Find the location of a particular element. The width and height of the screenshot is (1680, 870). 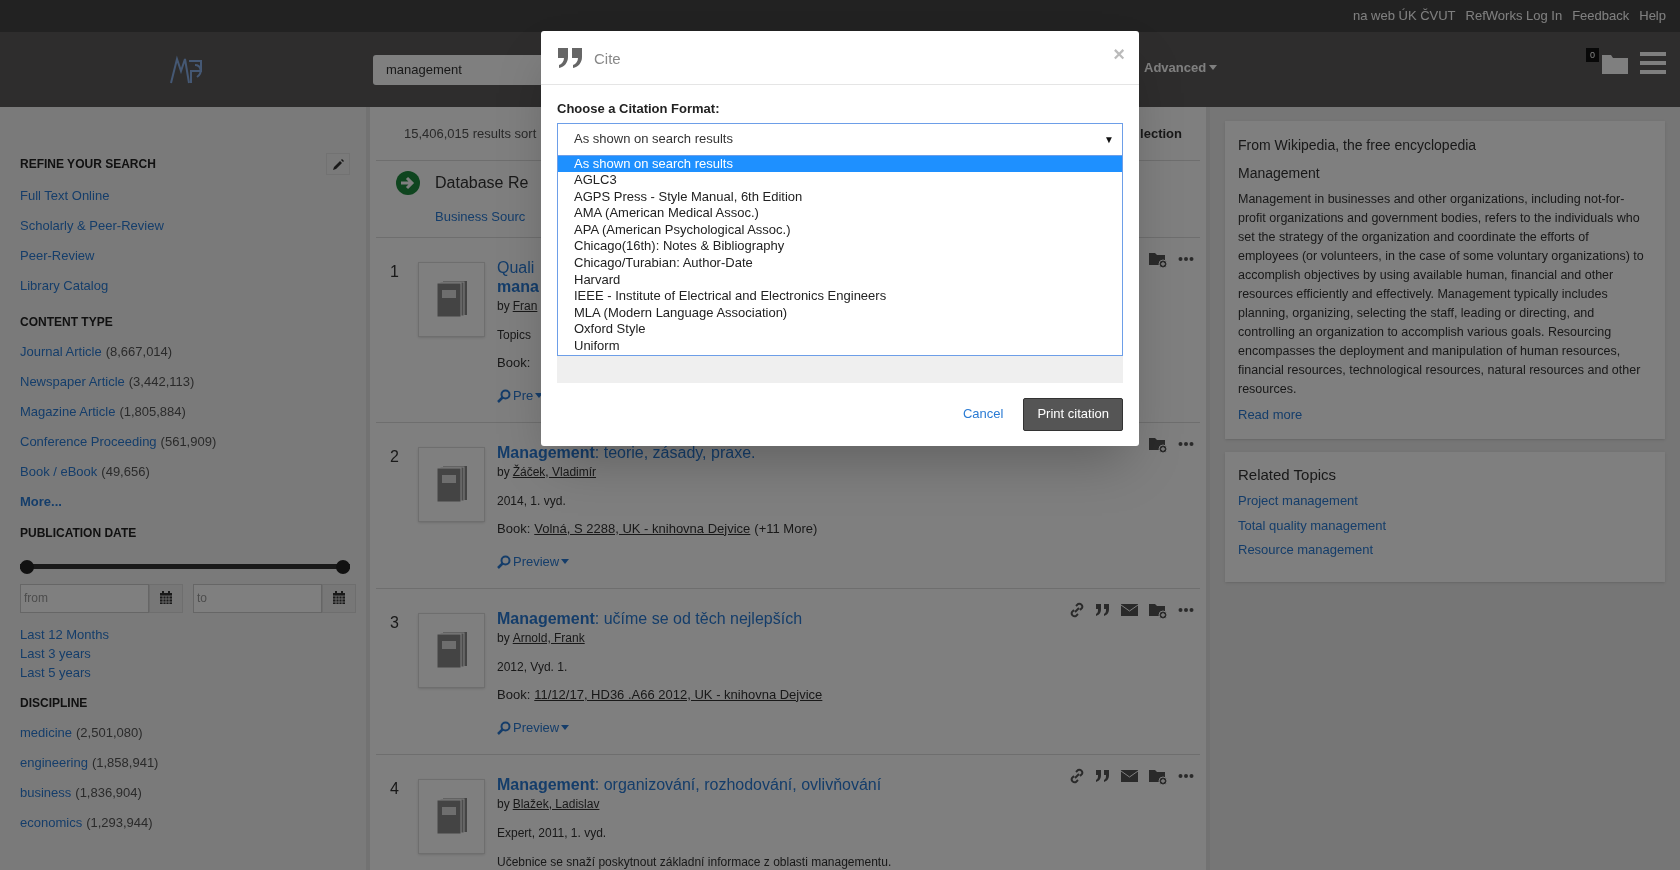

holding-link: 11/12/17, HD36 .A66 2012, UK - knihovna Dejvice is located at coordinates (678, 694).